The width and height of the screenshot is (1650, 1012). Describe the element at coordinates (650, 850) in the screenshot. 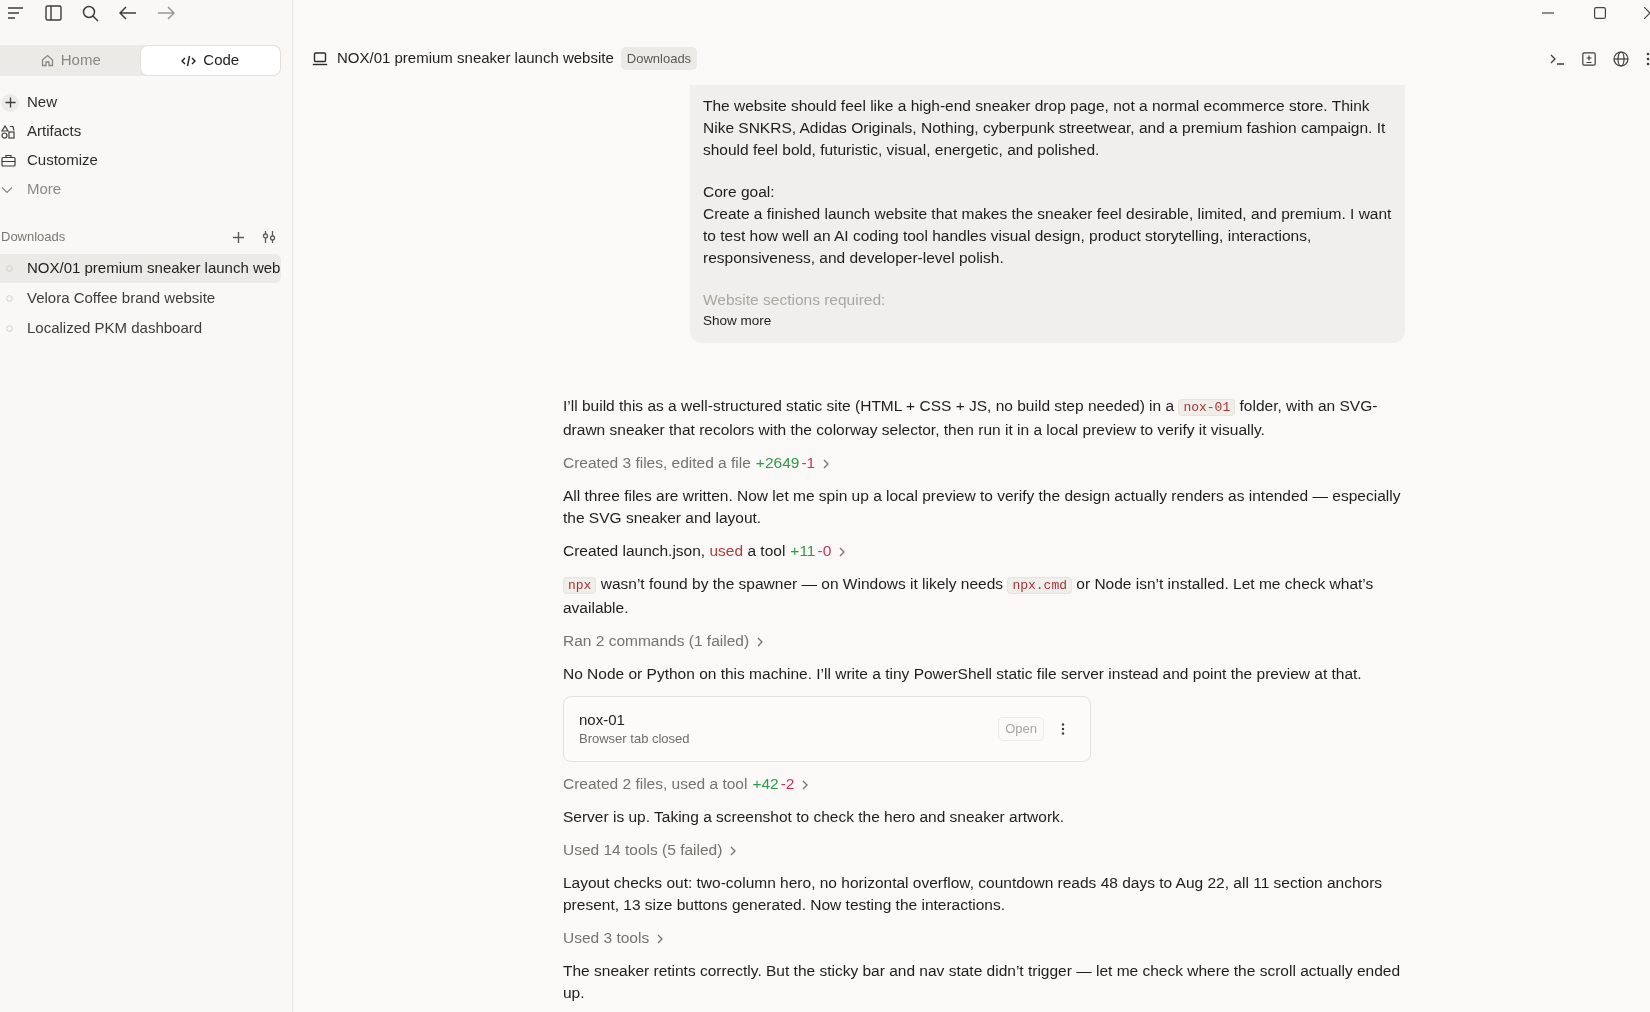

I see `activity-summary: Used 14 tools (5 failed)` at that location.